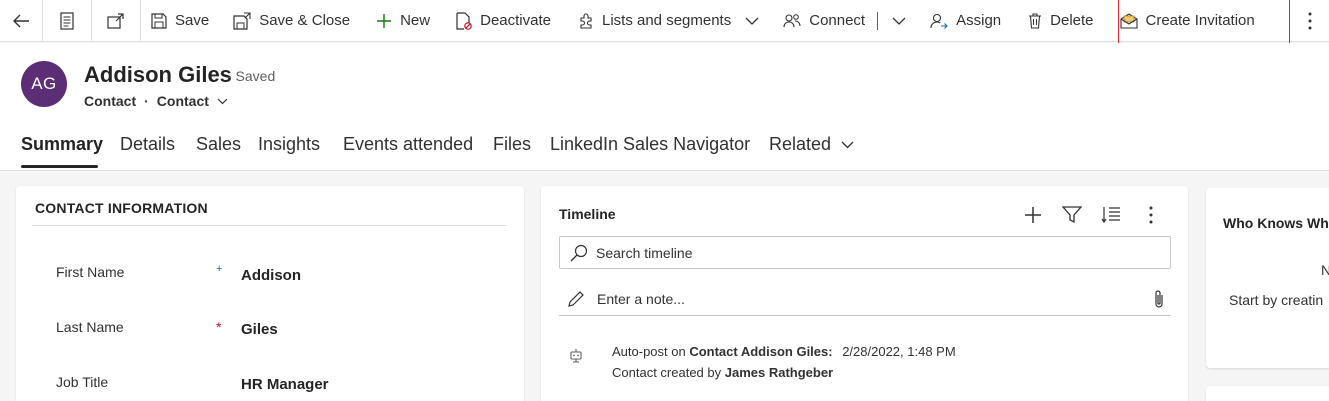  Describe the element at coordinates (579, 252) in the screenshot. I see `search-icon` at that location.